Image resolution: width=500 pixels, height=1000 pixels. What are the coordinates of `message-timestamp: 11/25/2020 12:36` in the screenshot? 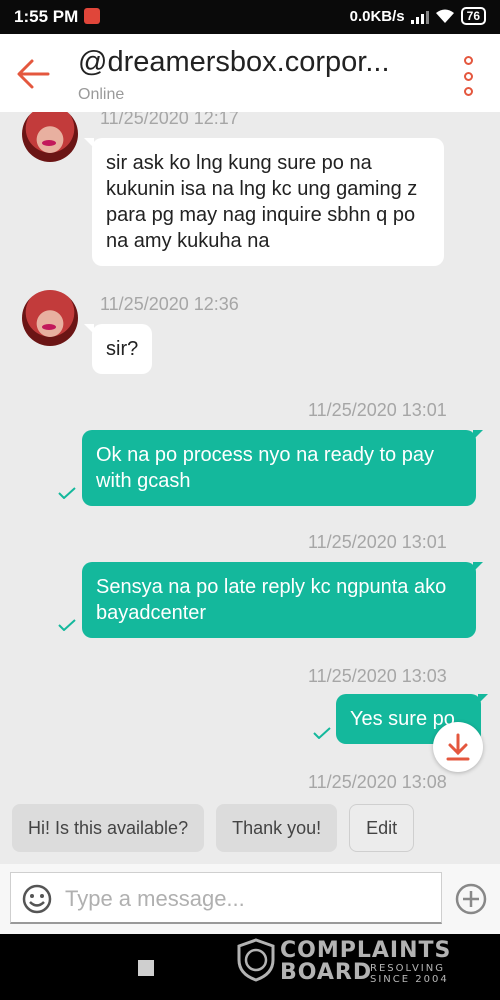 It's located at (169, 304).